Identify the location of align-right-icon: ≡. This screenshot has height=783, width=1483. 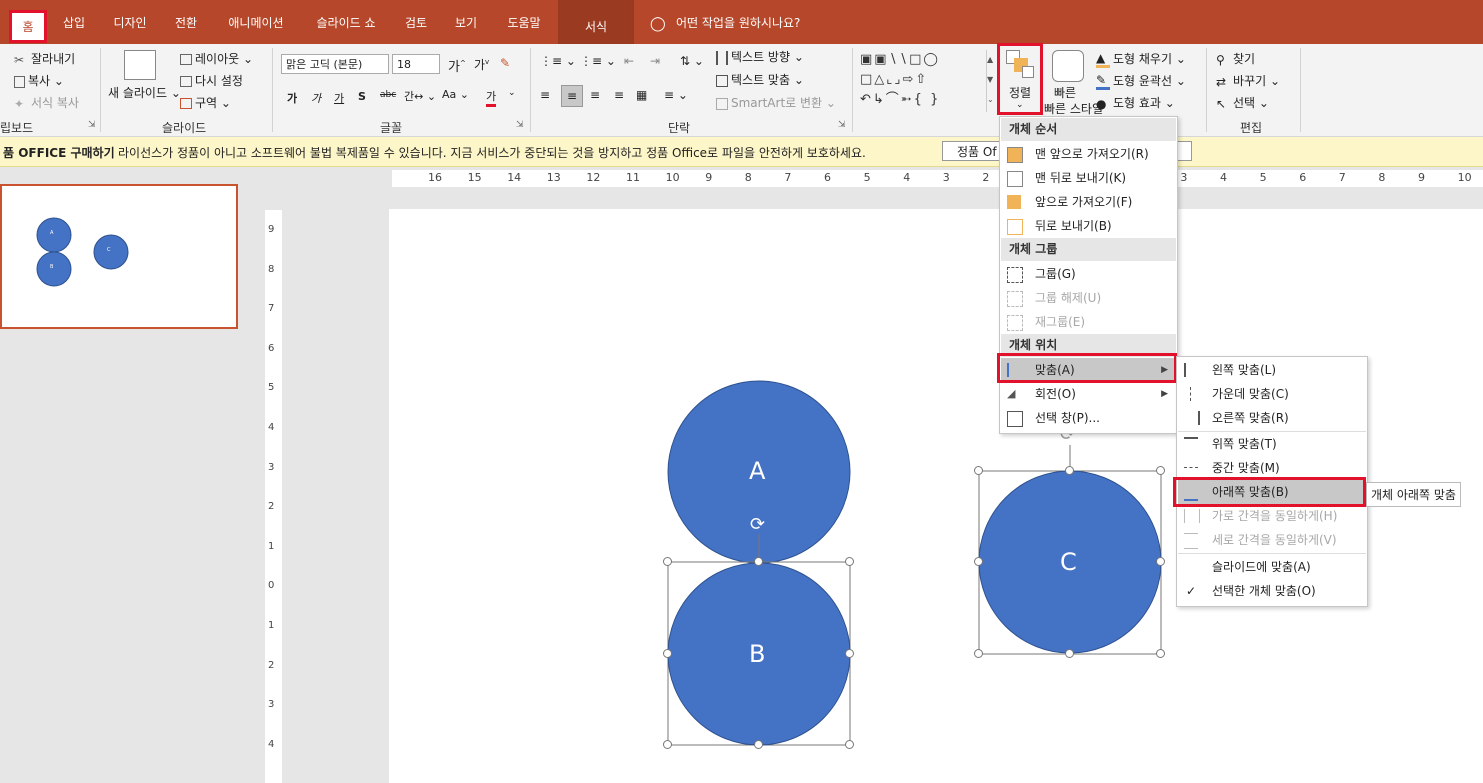
(595, 95).